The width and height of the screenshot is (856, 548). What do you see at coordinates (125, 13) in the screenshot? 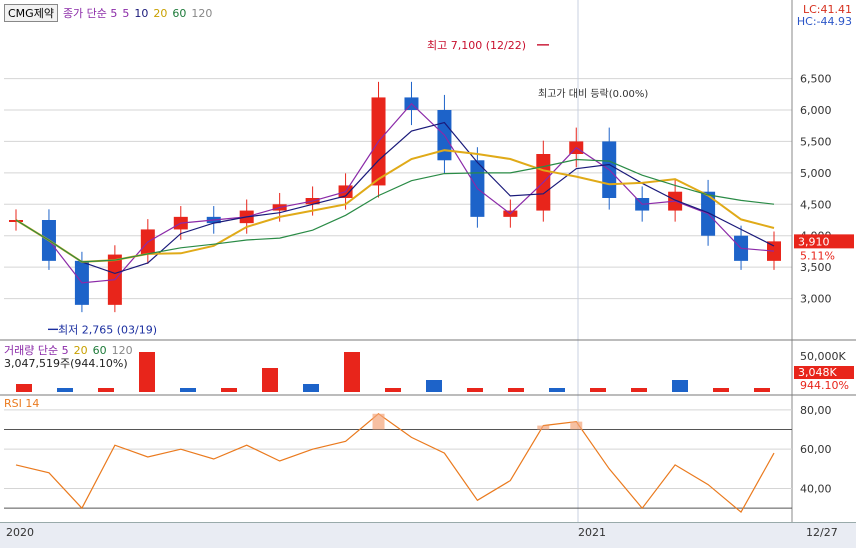
I see `ma5-label: 5` at bounding box center [125, 13].